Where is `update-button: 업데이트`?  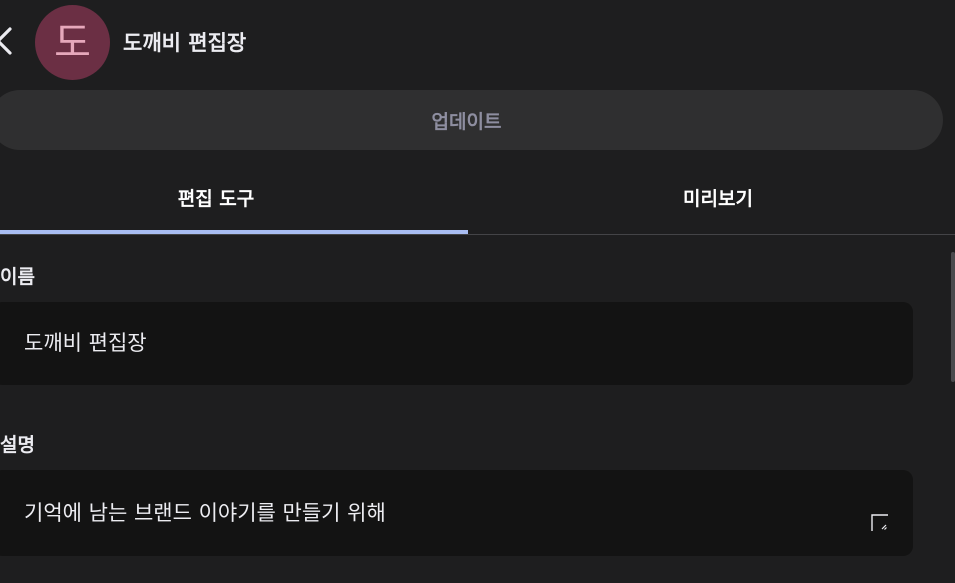 update-button: 업데이트 is located at coordinates (471, 120).